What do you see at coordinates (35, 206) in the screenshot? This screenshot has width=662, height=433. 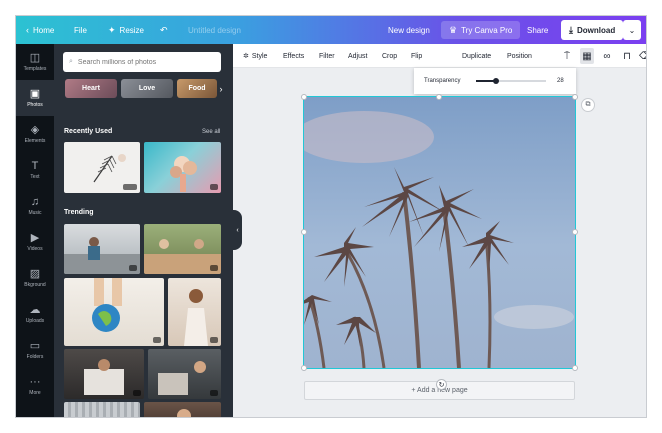 I see `rail-music: ♫ Music` at bounding box center [35, 206].